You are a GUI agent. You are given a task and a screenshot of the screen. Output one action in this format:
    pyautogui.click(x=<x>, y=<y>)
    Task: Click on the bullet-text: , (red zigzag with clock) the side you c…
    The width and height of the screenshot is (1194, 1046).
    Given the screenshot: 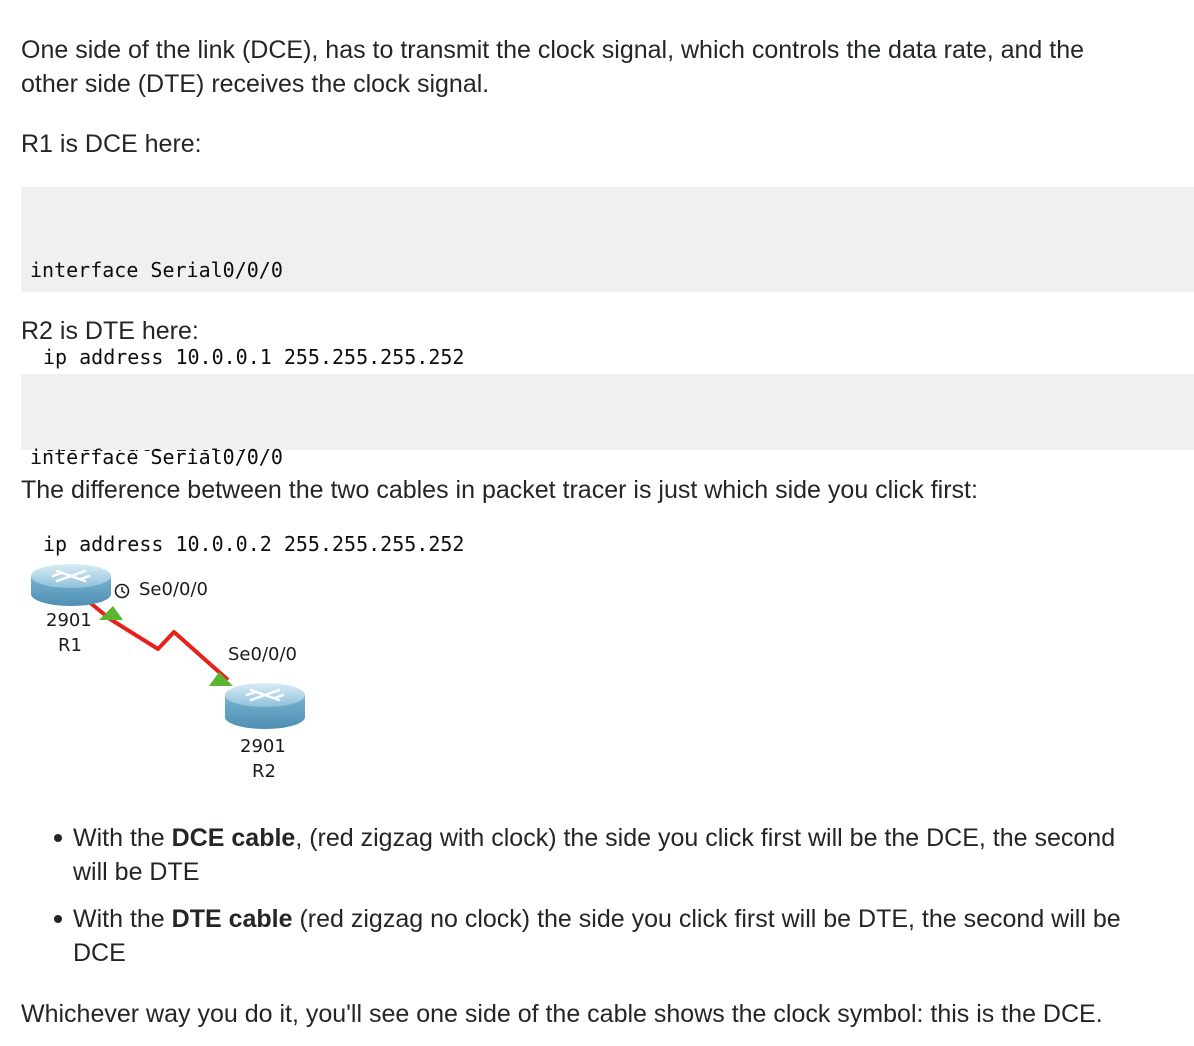 What is the action you would take?
    pyautogui.click(x=705, y=838)
    